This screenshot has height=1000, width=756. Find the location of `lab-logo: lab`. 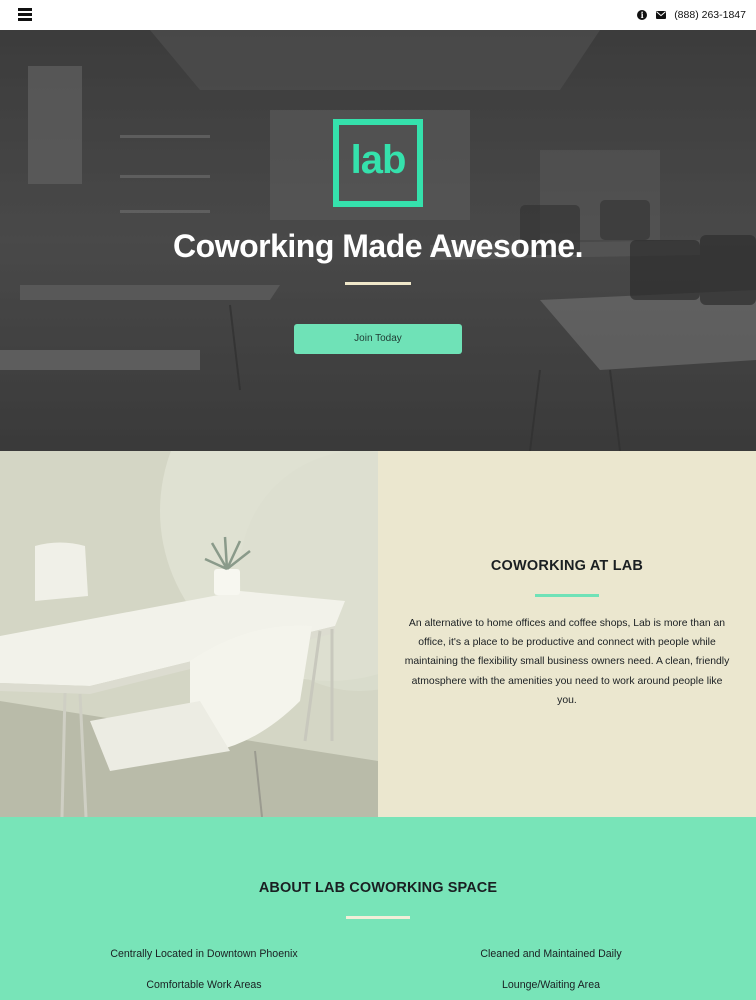

lab-logo: lab is located at coordinates (378, 163).